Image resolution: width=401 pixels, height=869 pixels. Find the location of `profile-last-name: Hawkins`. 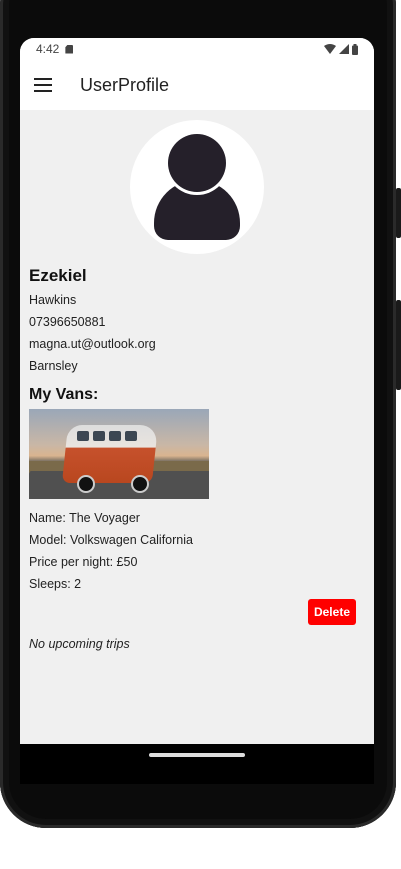

profile-last-name: Hawkins is located at coordinates (53, 300).